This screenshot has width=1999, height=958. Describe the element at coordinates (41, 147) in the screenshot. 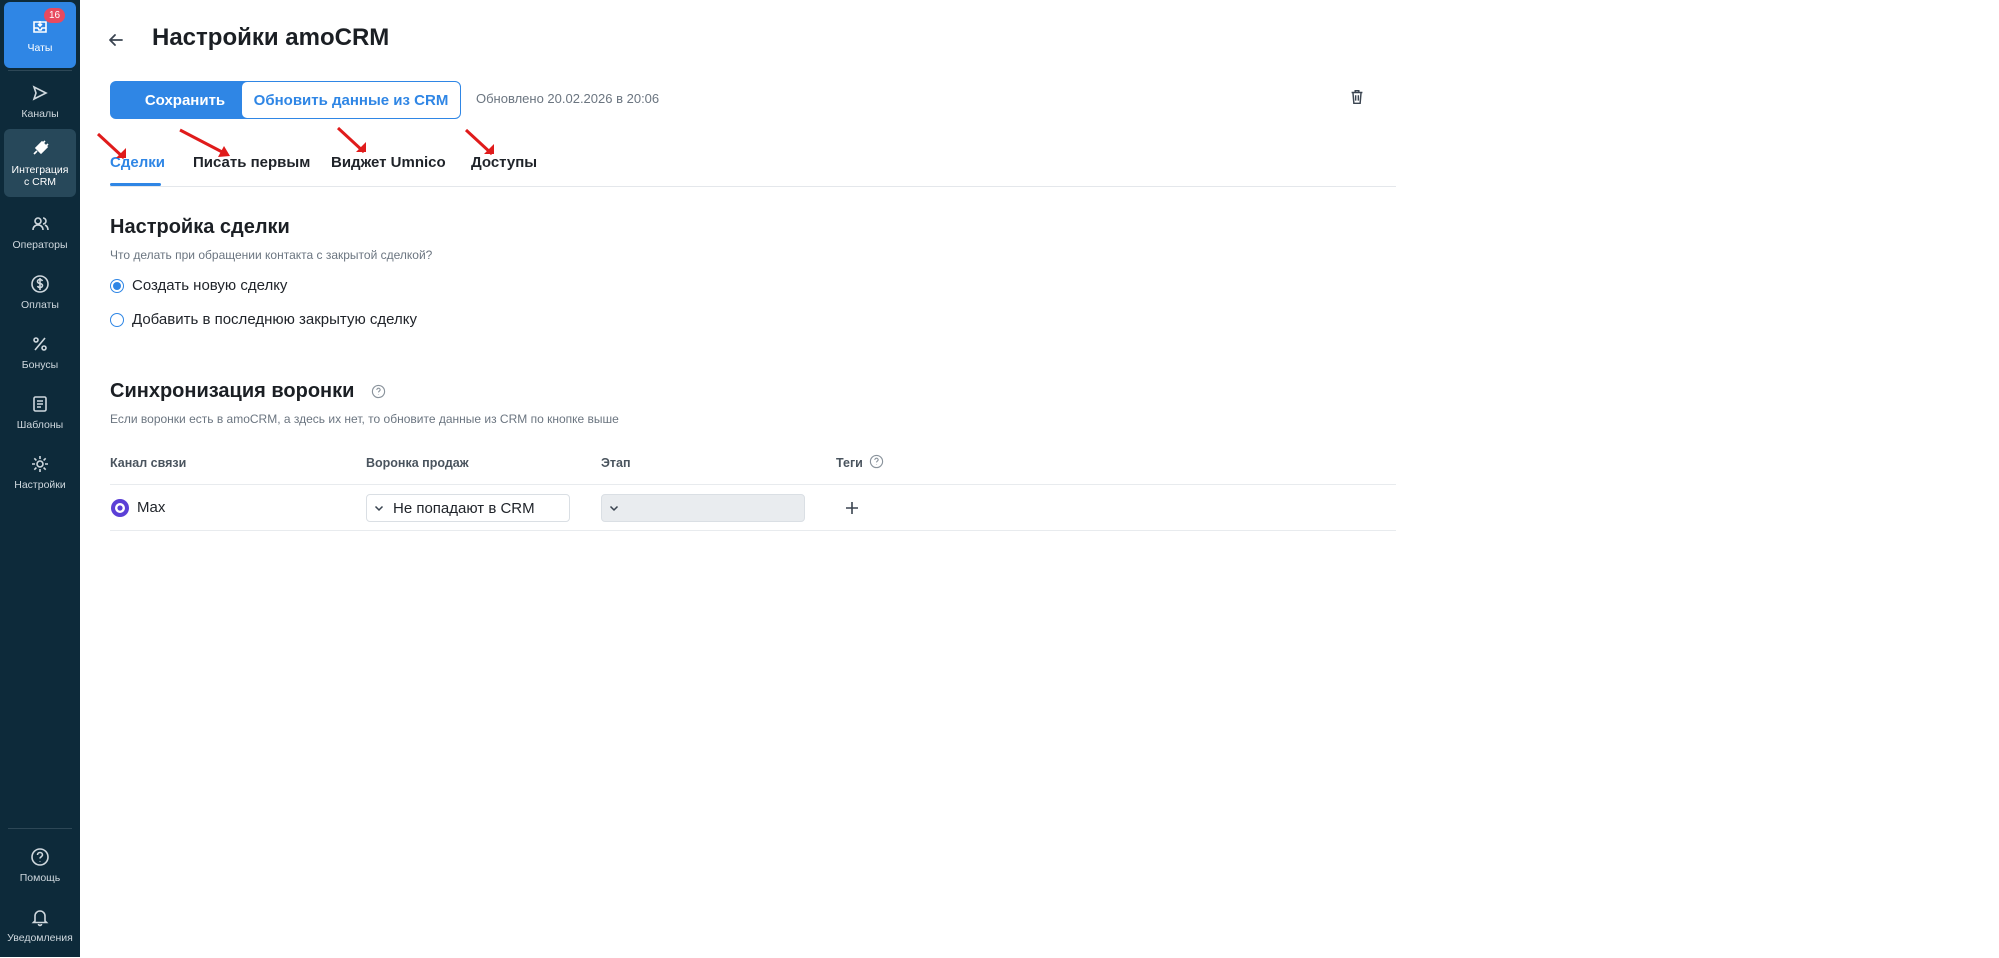

I see `plug-icon` at that location.